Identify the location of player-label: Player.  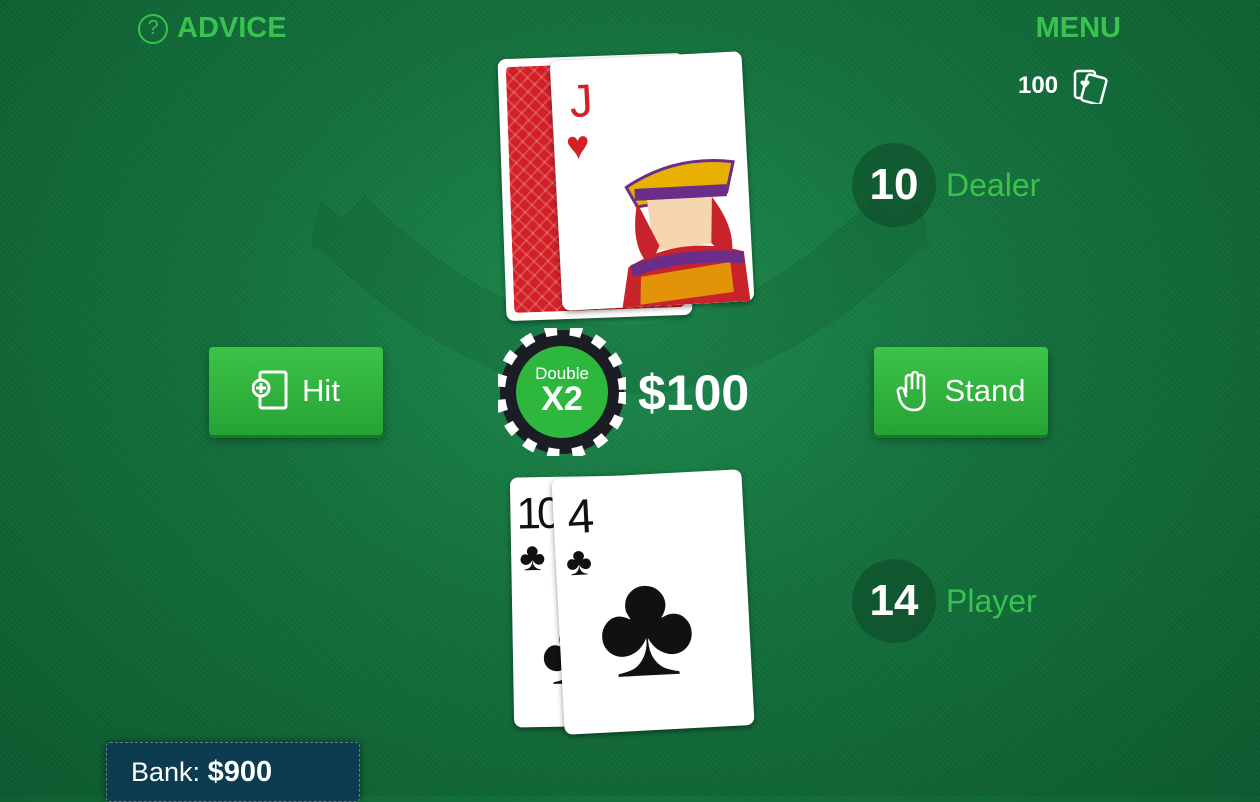
(991, 600).